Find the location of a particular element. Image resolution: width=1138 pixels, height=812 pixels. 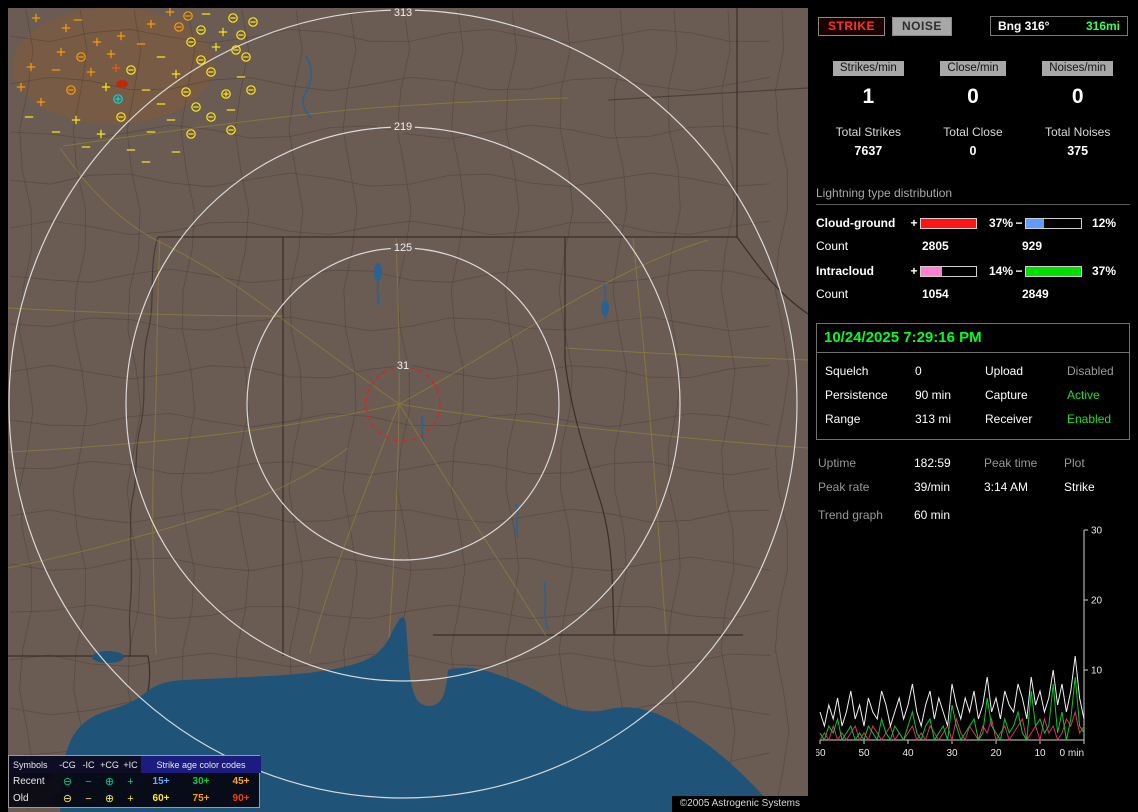

intracloud-row: Intracloud + 14% − 37% is located at coordinates (973, 271).